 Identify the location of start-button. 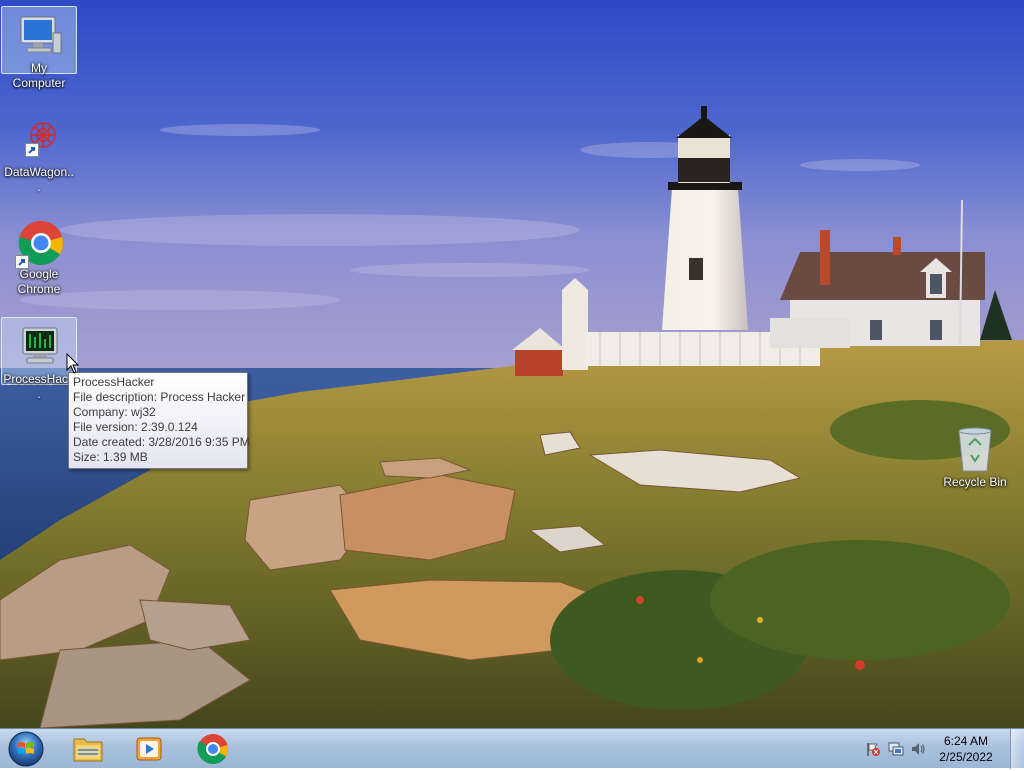
(26, 749).